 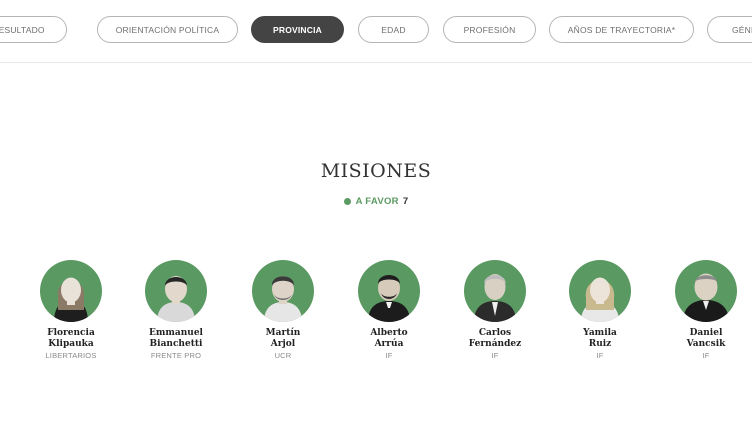 What do you see at coordinates (283, 355) in the screenshot?
I see `legislator-party: UCR` at bounding box center [283, 355].